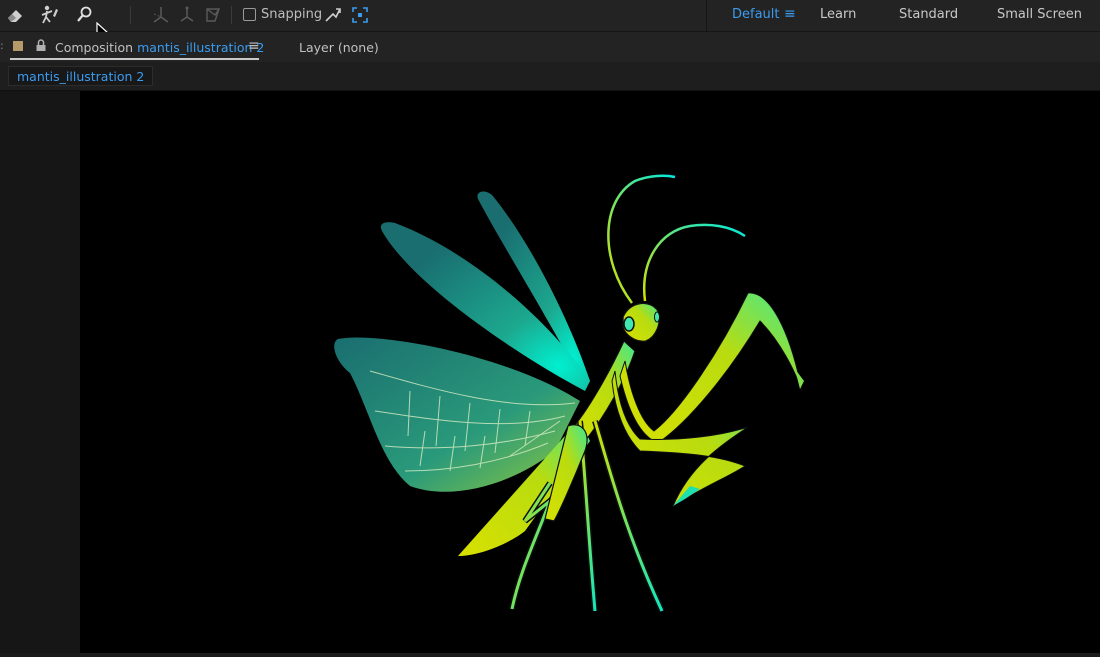 The height and width of the screenshot is (657, 1100). I want to click on snap-bounds-icon, so click(360, 15).